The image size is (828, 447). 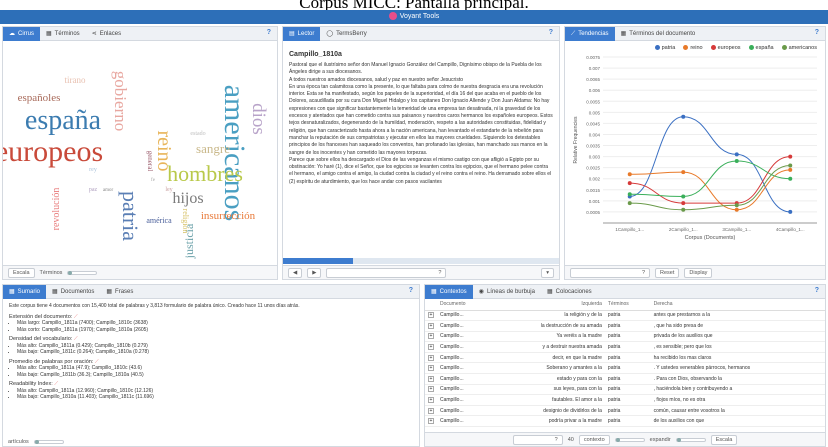 I want to click on col-term: Términos, so click(x=627, y=305).